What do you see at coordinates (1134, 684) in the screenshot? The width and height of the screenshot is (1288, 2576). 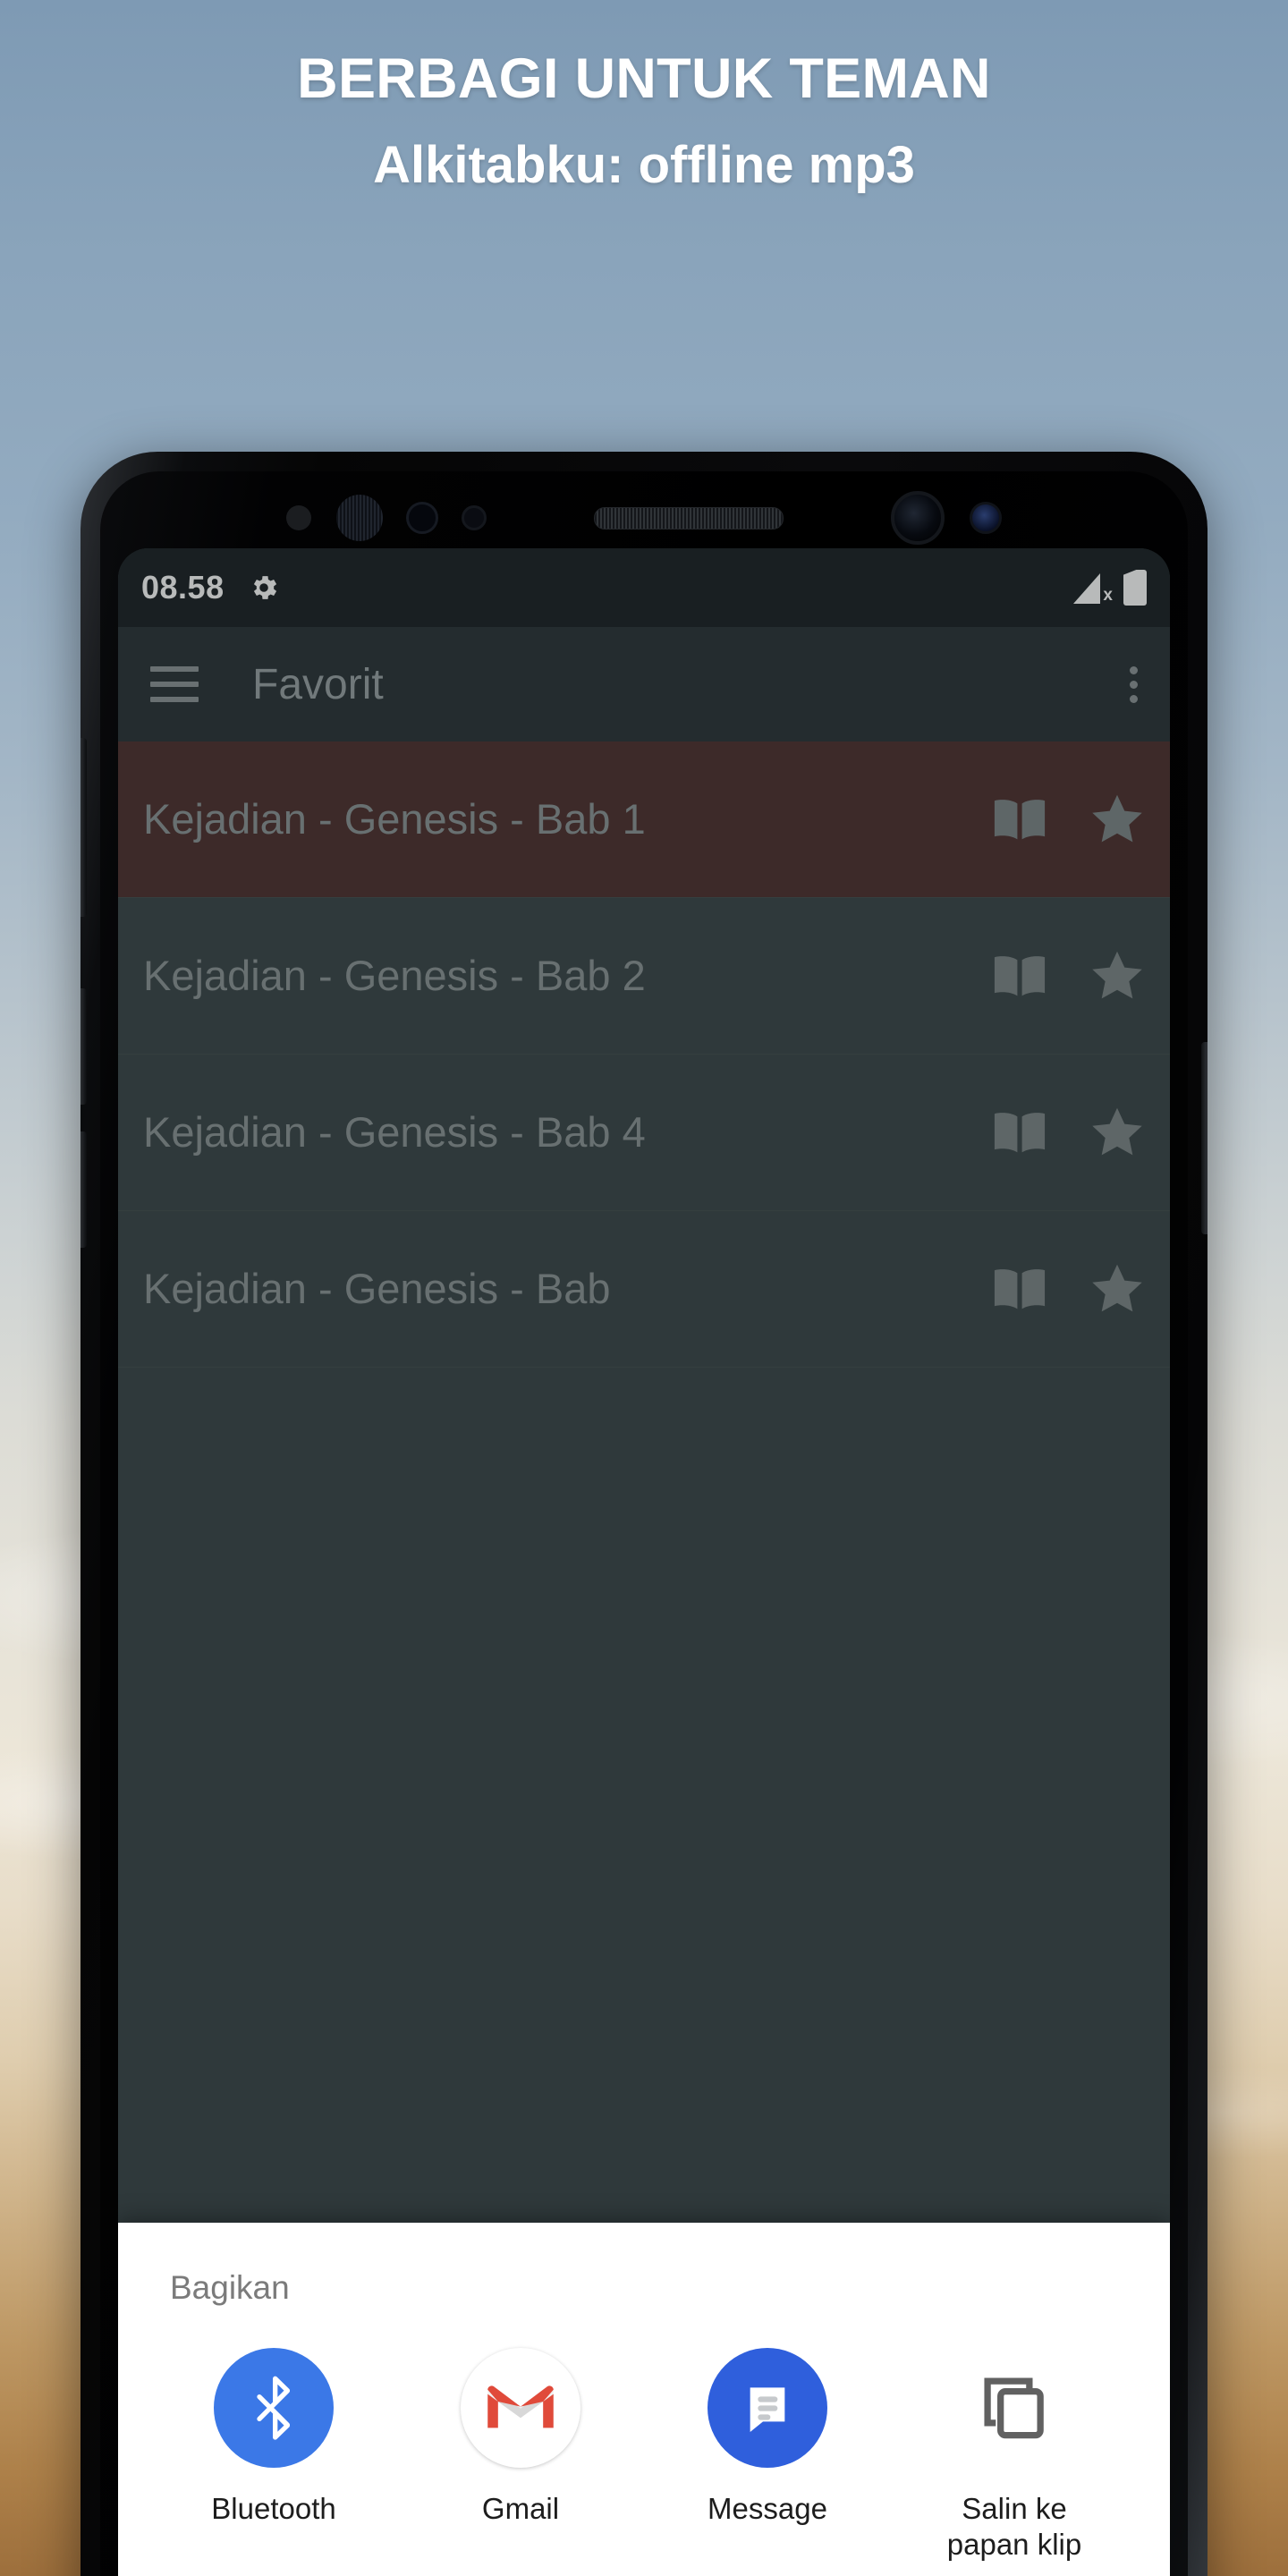 I see `overflow-menu-icon` at bounding box center [1134, 684].